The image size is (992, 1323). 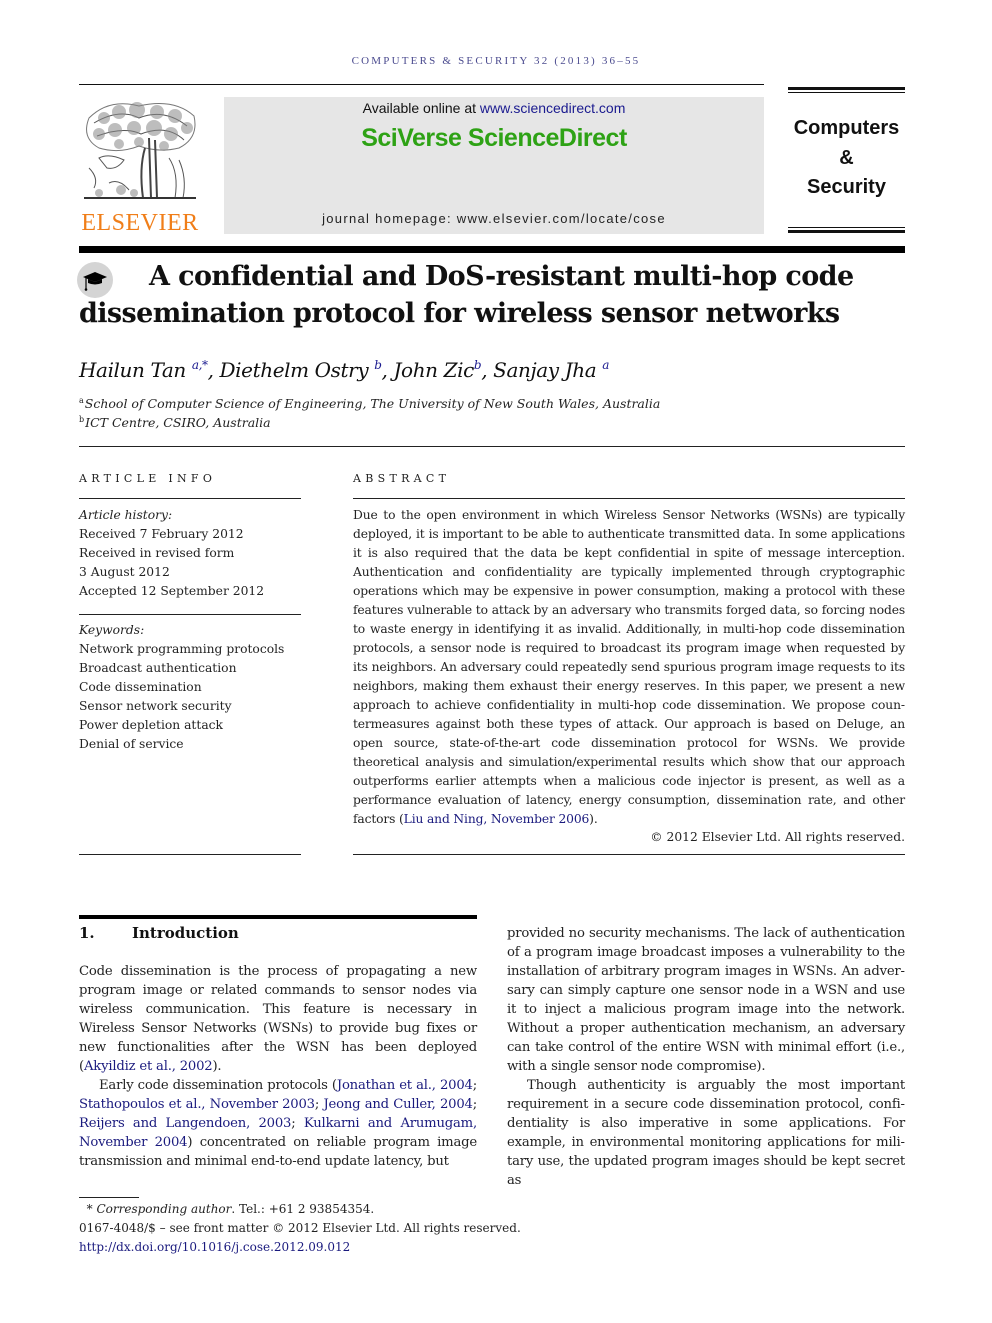 I want to click on journal-rule-bottom-thin, so click(x=846, y=227).